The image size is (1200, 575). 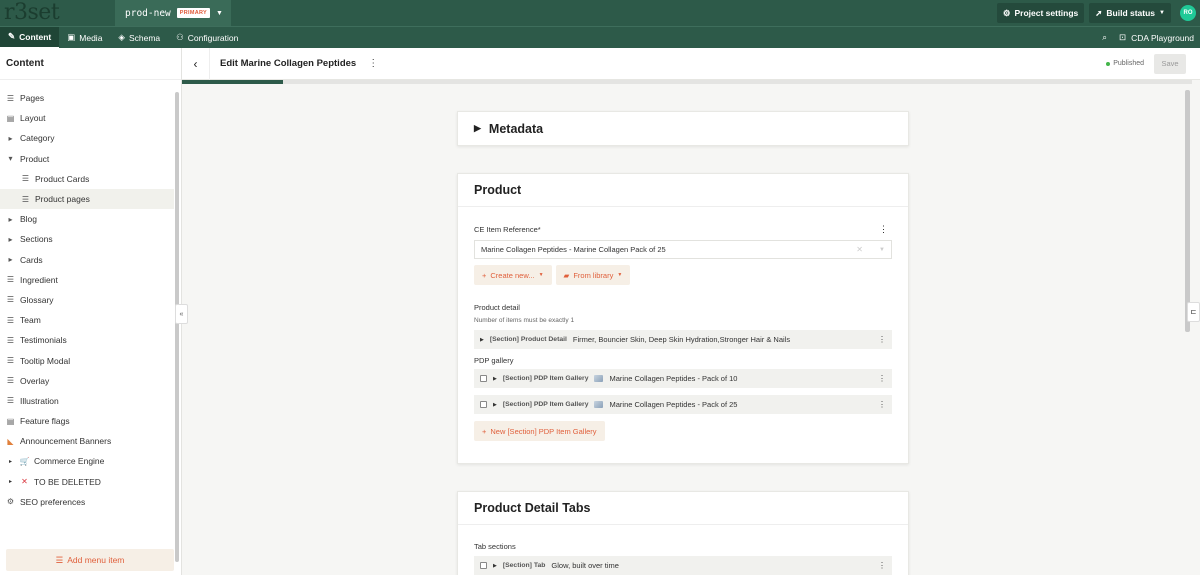 I want to click on document-icon: ▤, so click(x=10, y=421).